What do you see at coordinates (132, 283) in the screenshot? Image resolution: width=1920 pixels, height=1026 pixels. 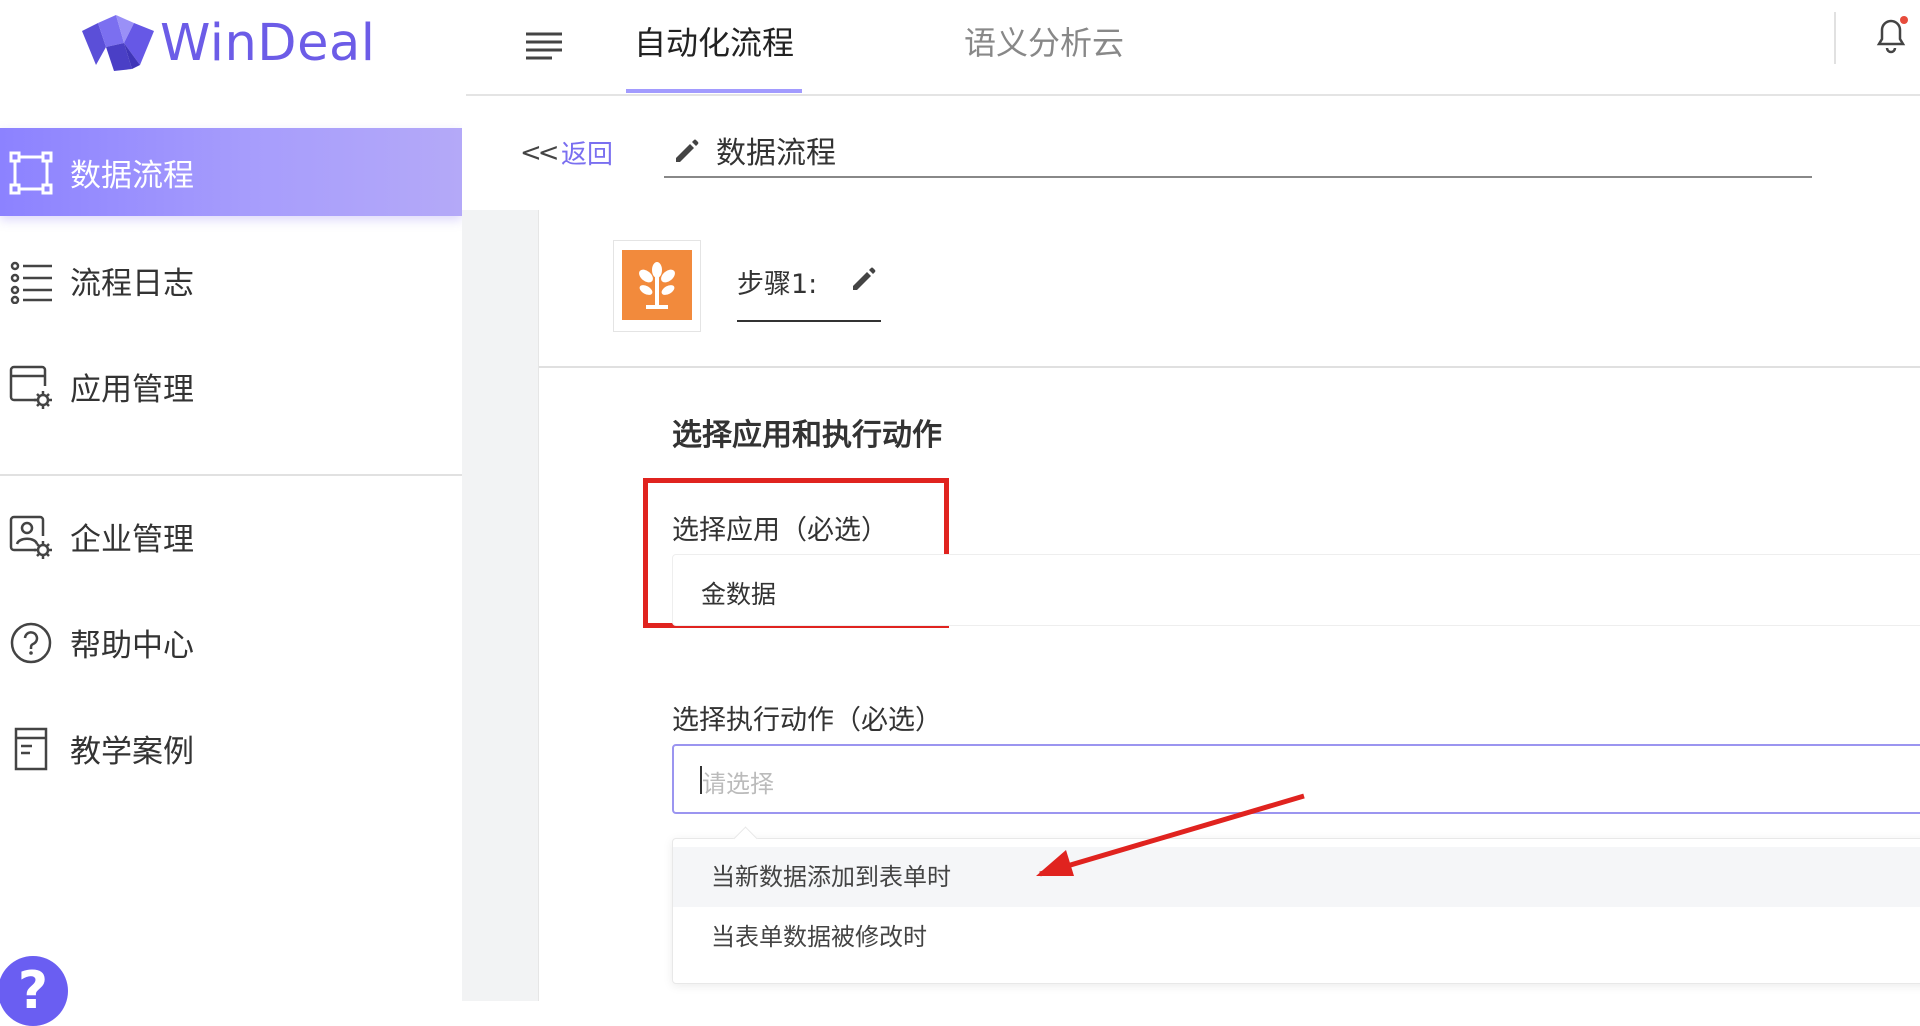 I see `sidebar-item-label: 流程日志` at bounding box center [132, 283].